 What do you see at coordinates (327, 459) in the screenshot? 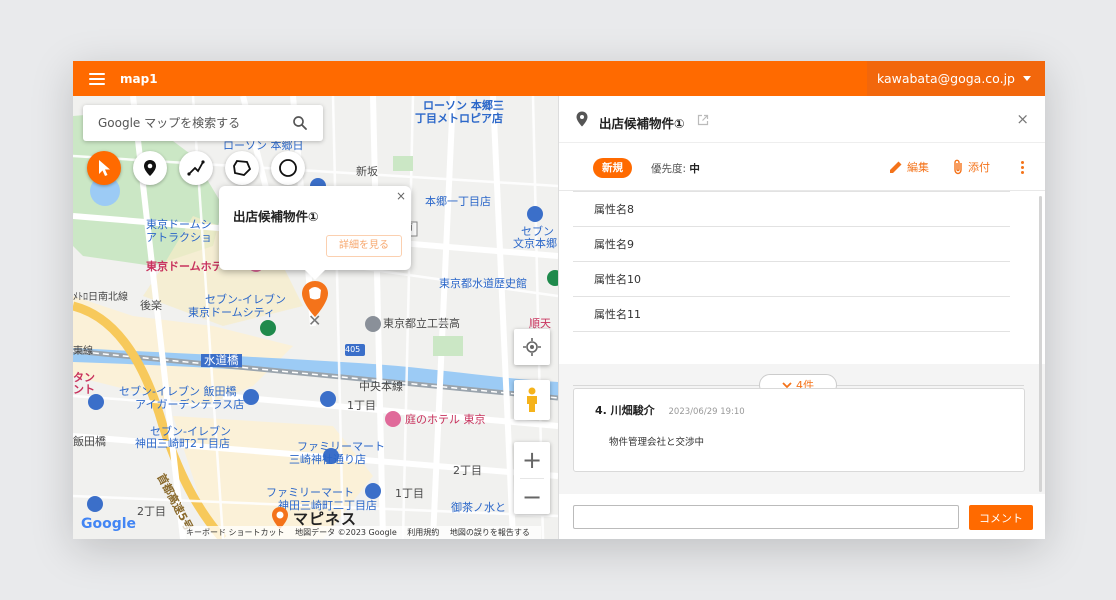
I see `map-label: 三崎神社通り店` at bounding box center [327, 459].